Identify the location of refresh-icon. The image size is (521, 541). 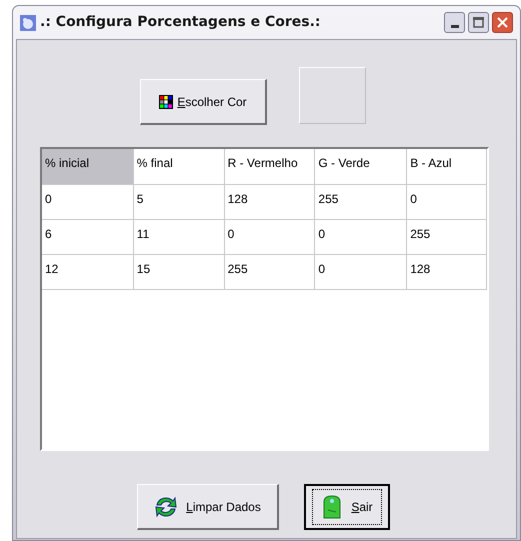
(166, 507).